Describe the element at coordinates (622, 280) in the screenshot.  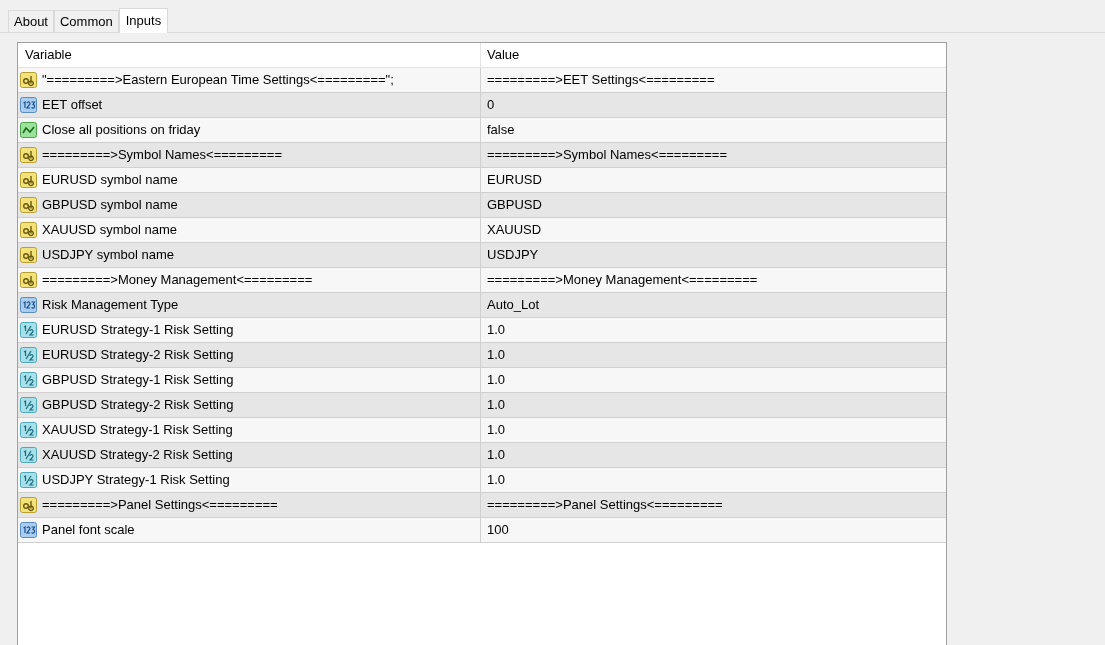
I see `variable-value: =========>Money Management<=========` at that location.